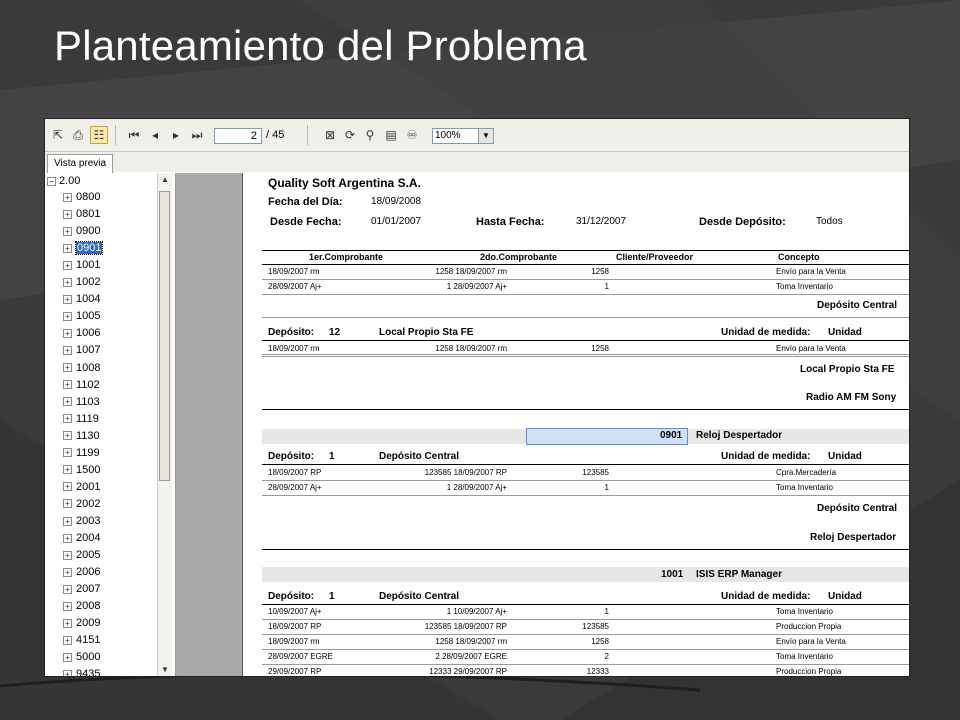 The height and width of the screenshot is (720, 960). I want to click on block3-um-label: Unidad de medida:, so click(766, 456).